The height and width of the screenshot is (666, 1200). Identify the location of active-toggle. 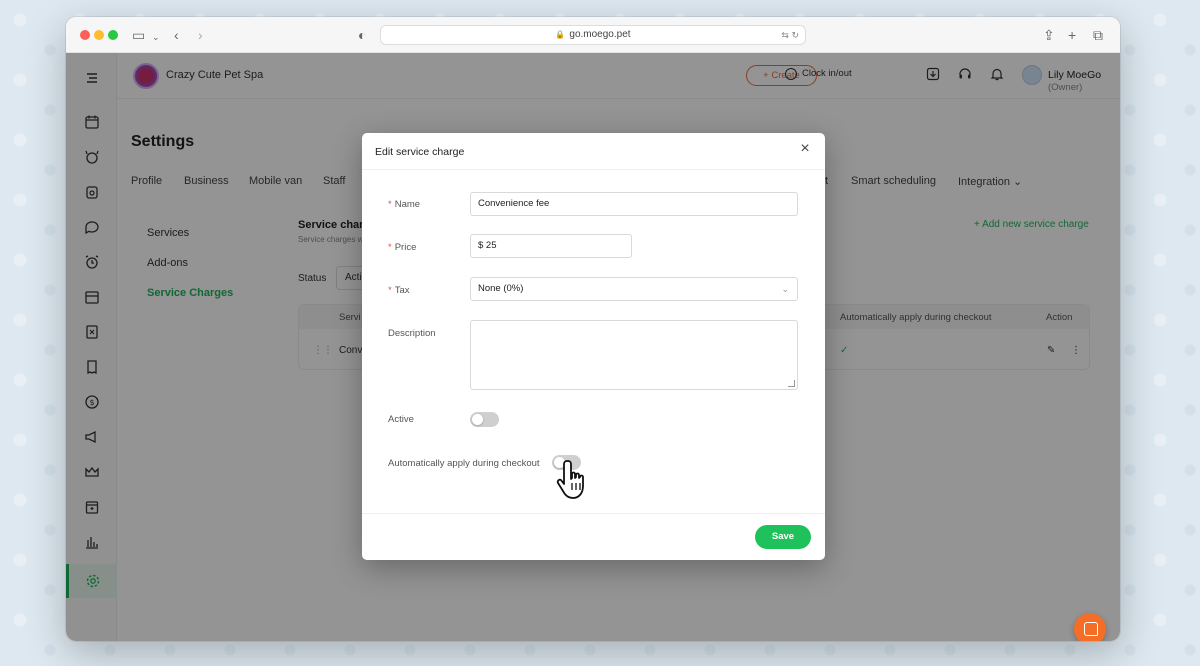
(484, 419).